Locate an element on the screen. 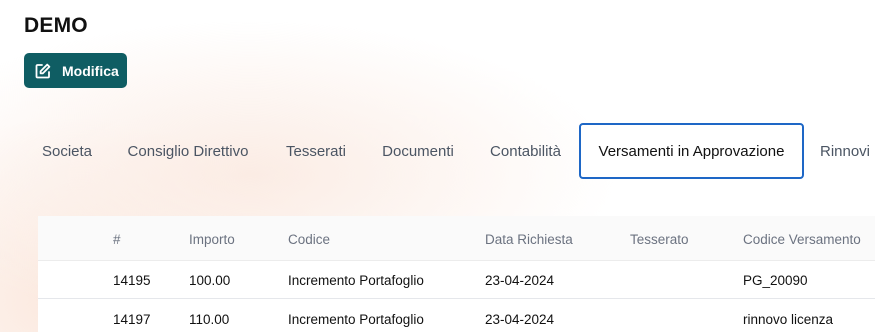 The image size is (875, 332). column-header-id: # is located at coordinates (117, 239).